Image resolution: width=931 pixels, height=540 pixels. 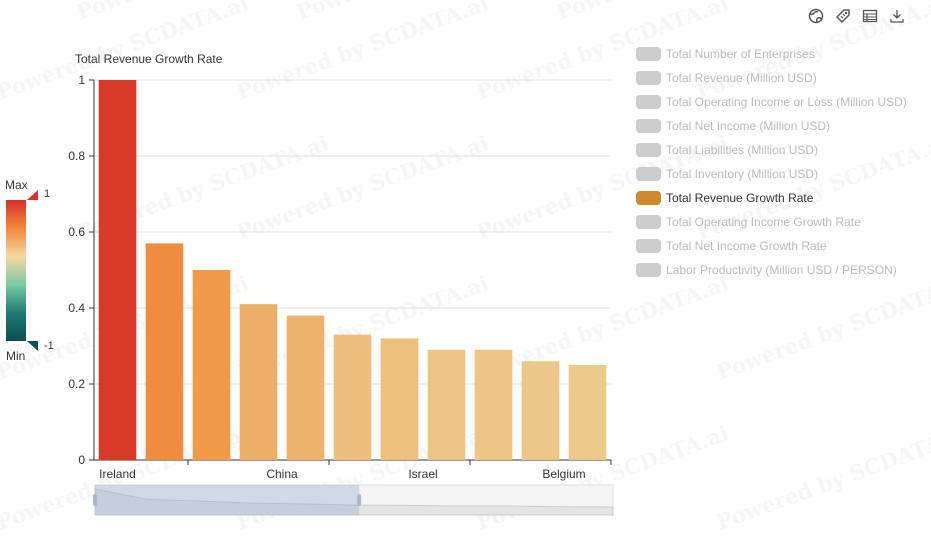 What do you see at coordinates (227, 500) in the screenshot?
I see `data-zoom-window` at bounding box center [227, 500].